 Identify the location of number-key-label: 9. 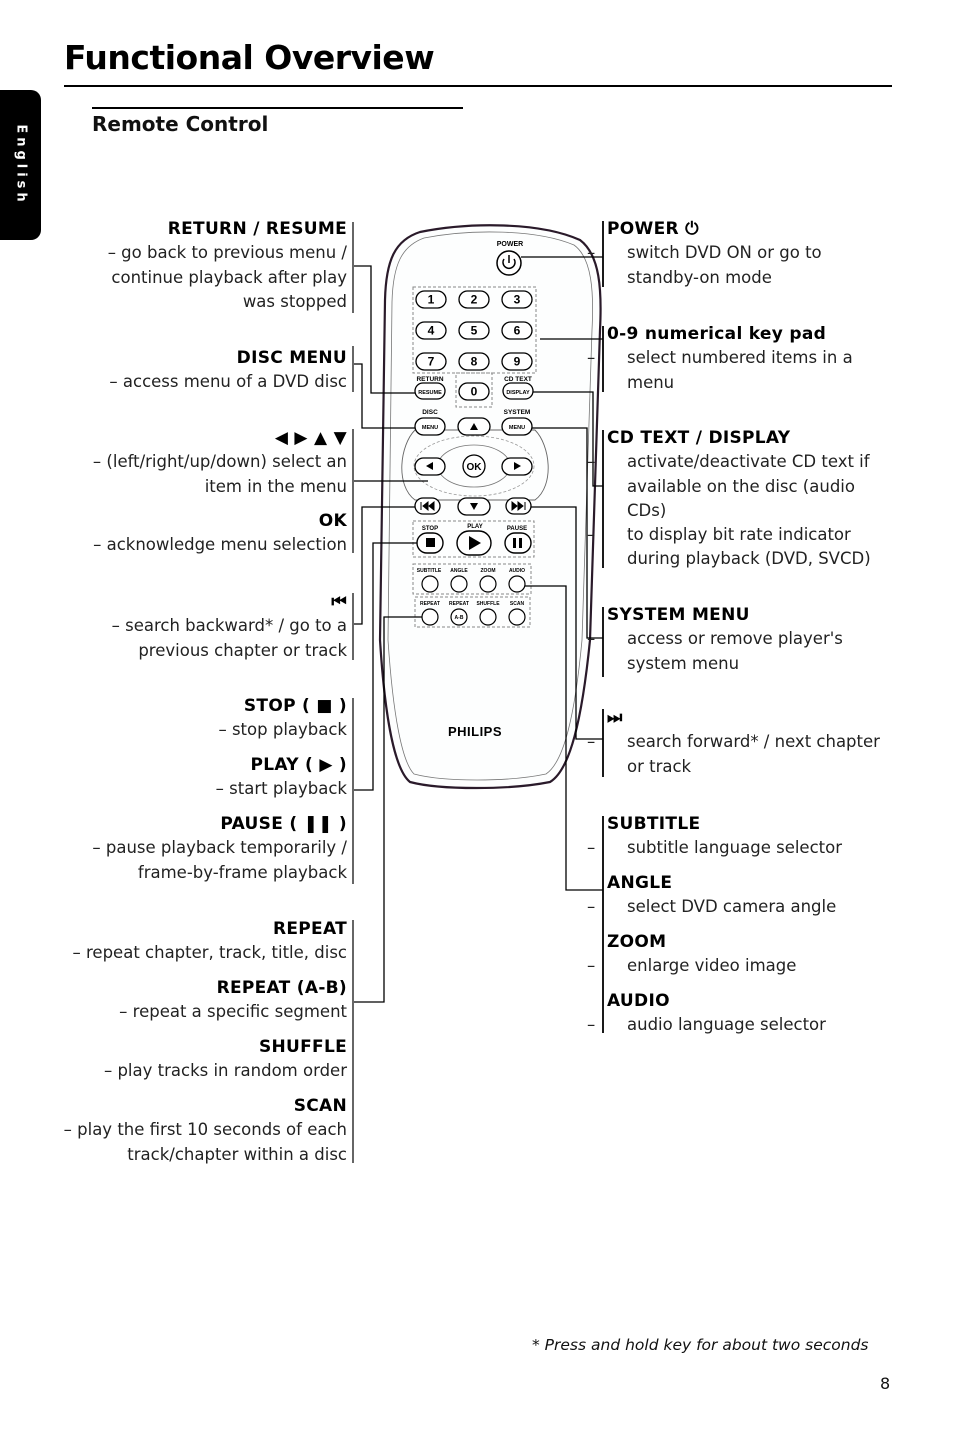
(517, 362).